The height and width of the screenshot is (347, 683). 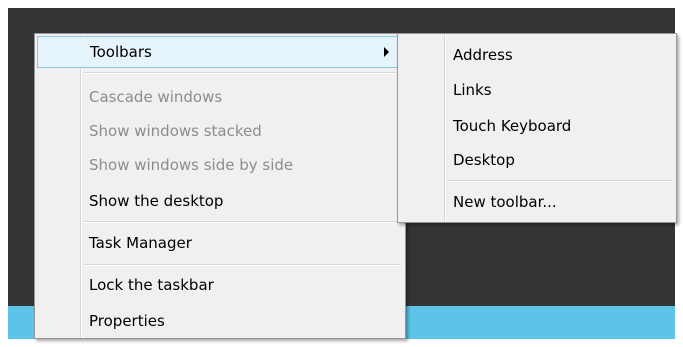 I want to click on menu-item-show-windows-stacked: Show windows stacked, so click(x=220, y=131).